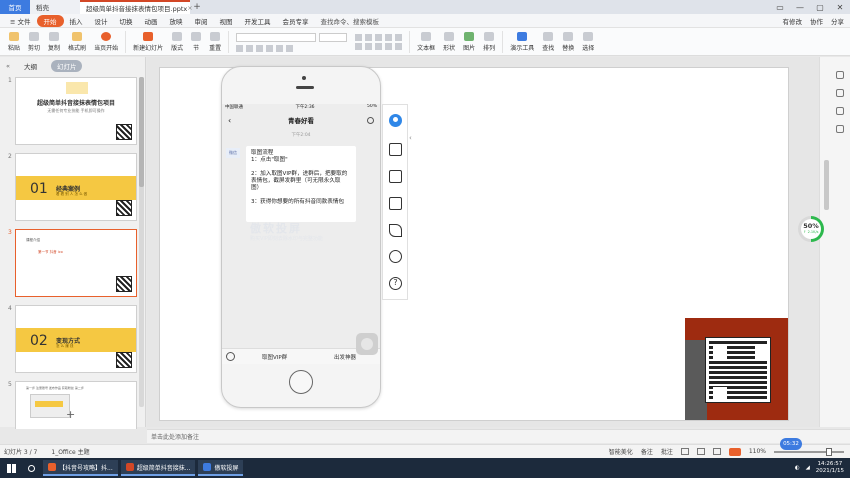  What do you see at coordinates (11, 468) in the screenshot?
I see `start-button` at bounding box center [11, 468].